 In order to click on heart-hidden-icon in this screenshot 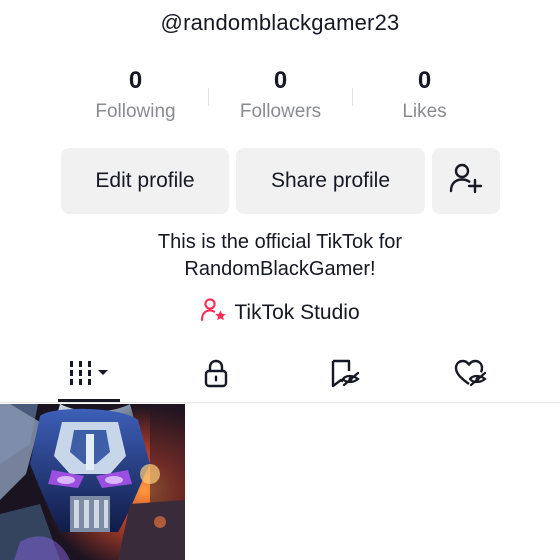, I will do `click(471, 375)`.